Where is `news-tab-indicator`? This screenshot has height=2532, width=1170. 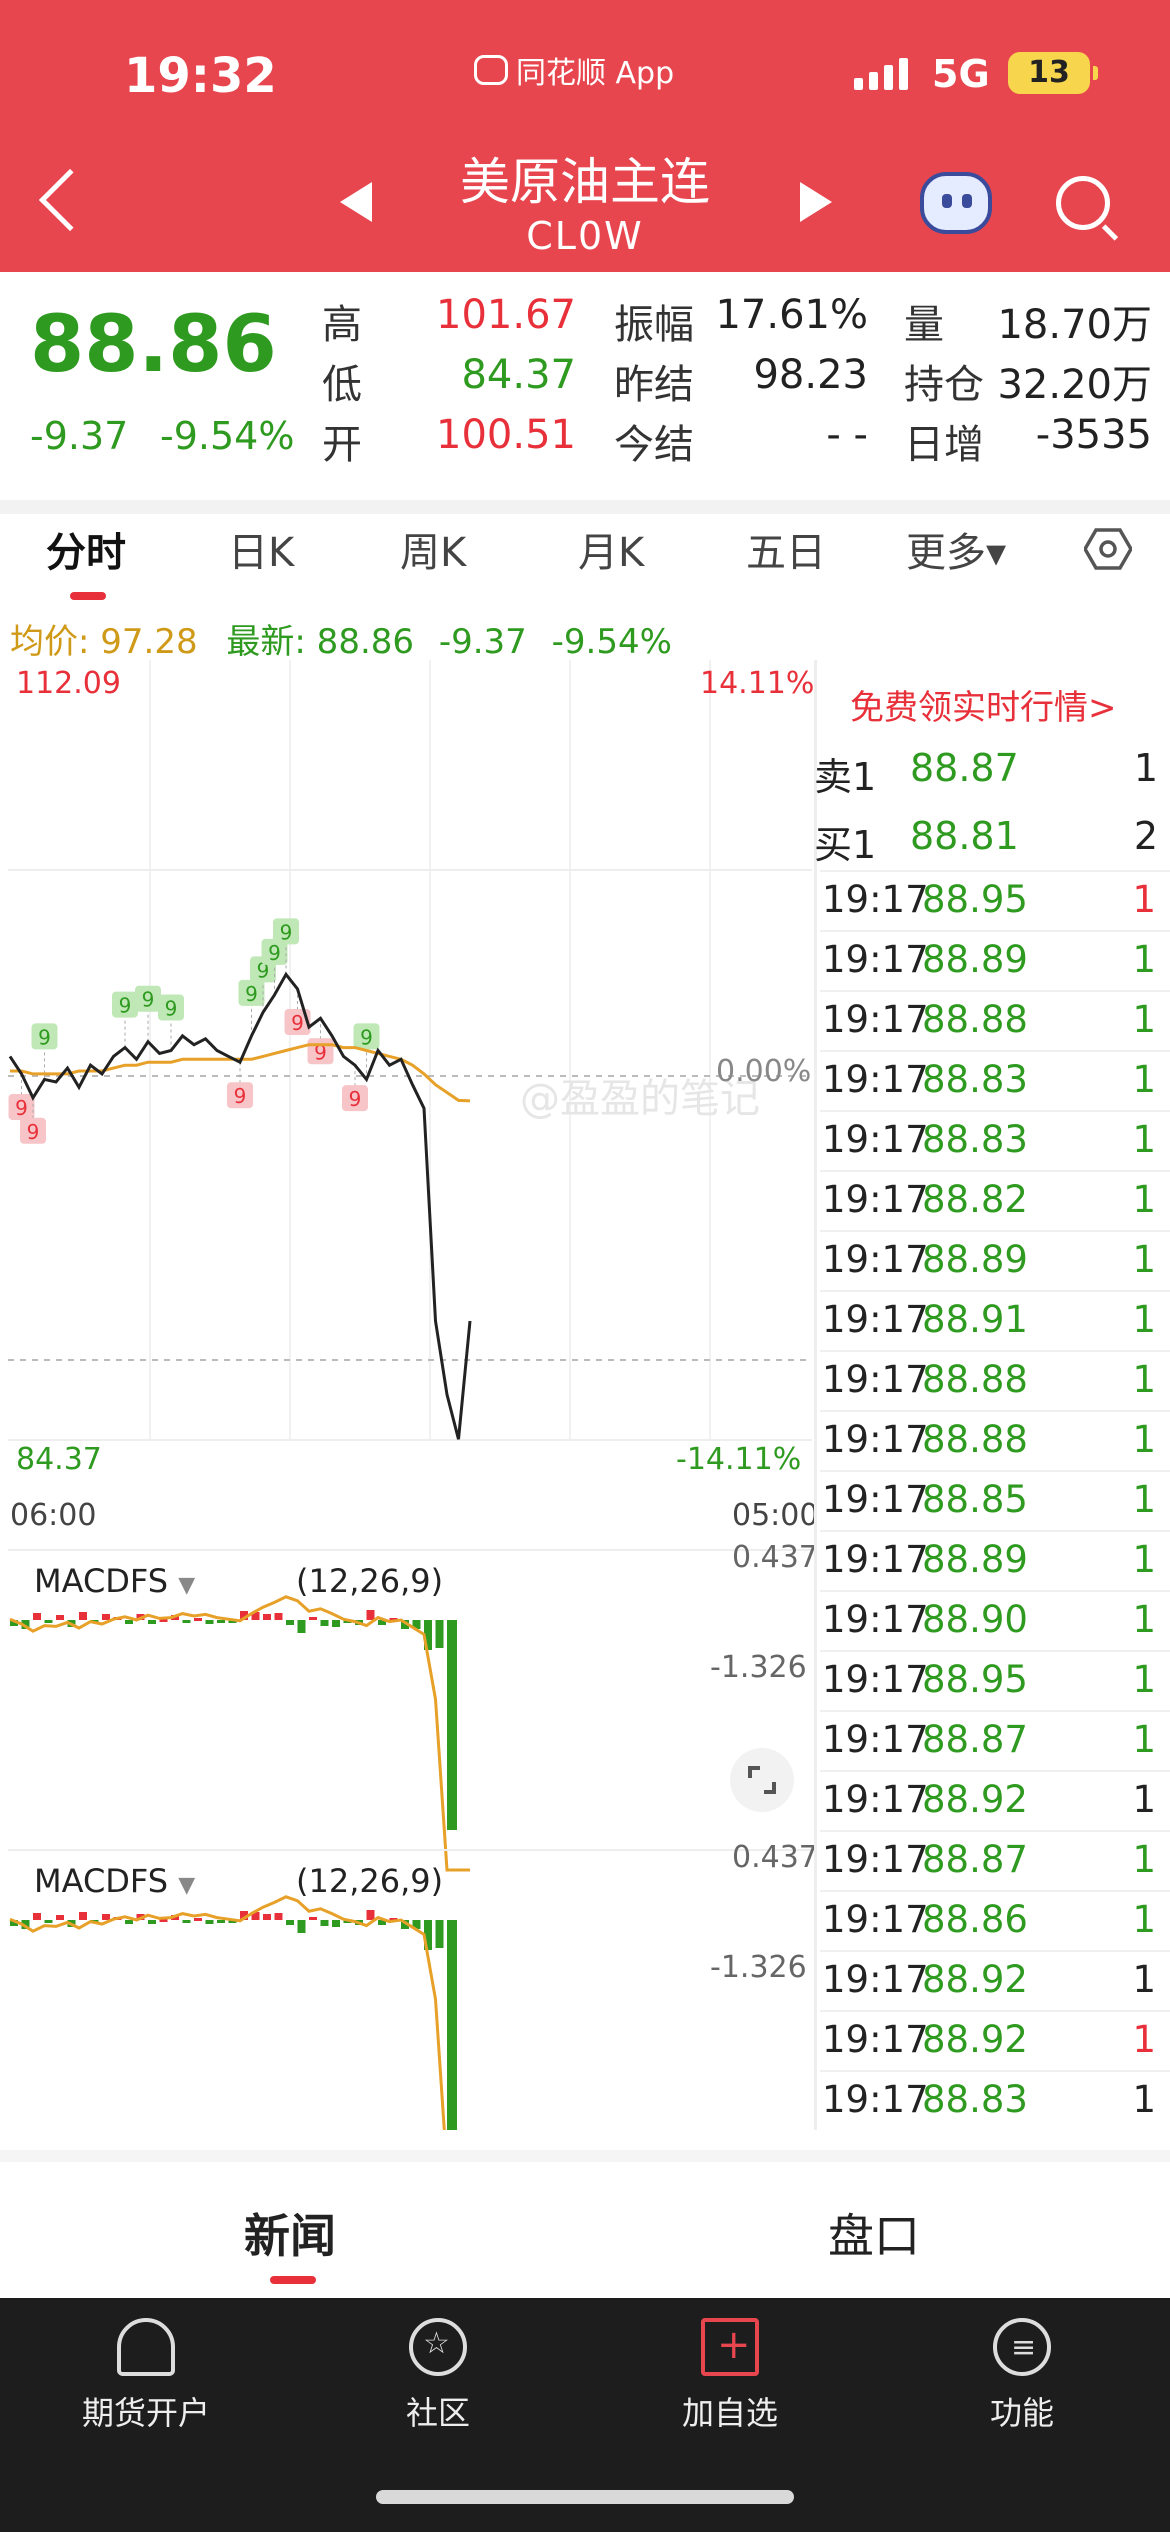 news-tab-indicator is located at coordinates (293, 2280).